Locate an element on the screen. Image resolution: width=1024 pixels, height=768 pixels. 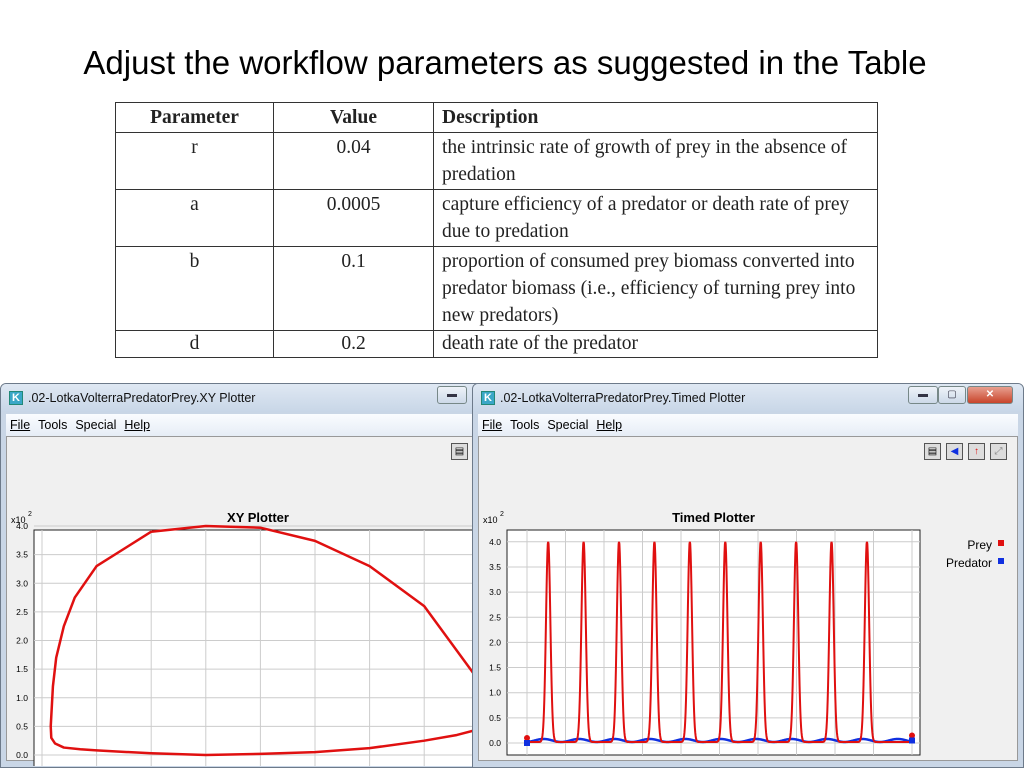
maximize-button: ▢ is located at coordinates (952, 395).